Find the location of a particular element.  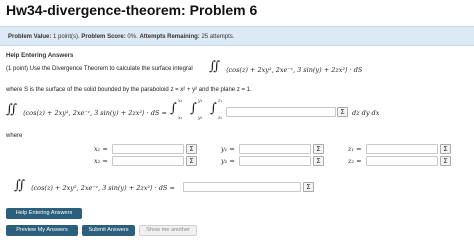

attempts-remaining: 25 attempts. is located at coordinates (218, 37).